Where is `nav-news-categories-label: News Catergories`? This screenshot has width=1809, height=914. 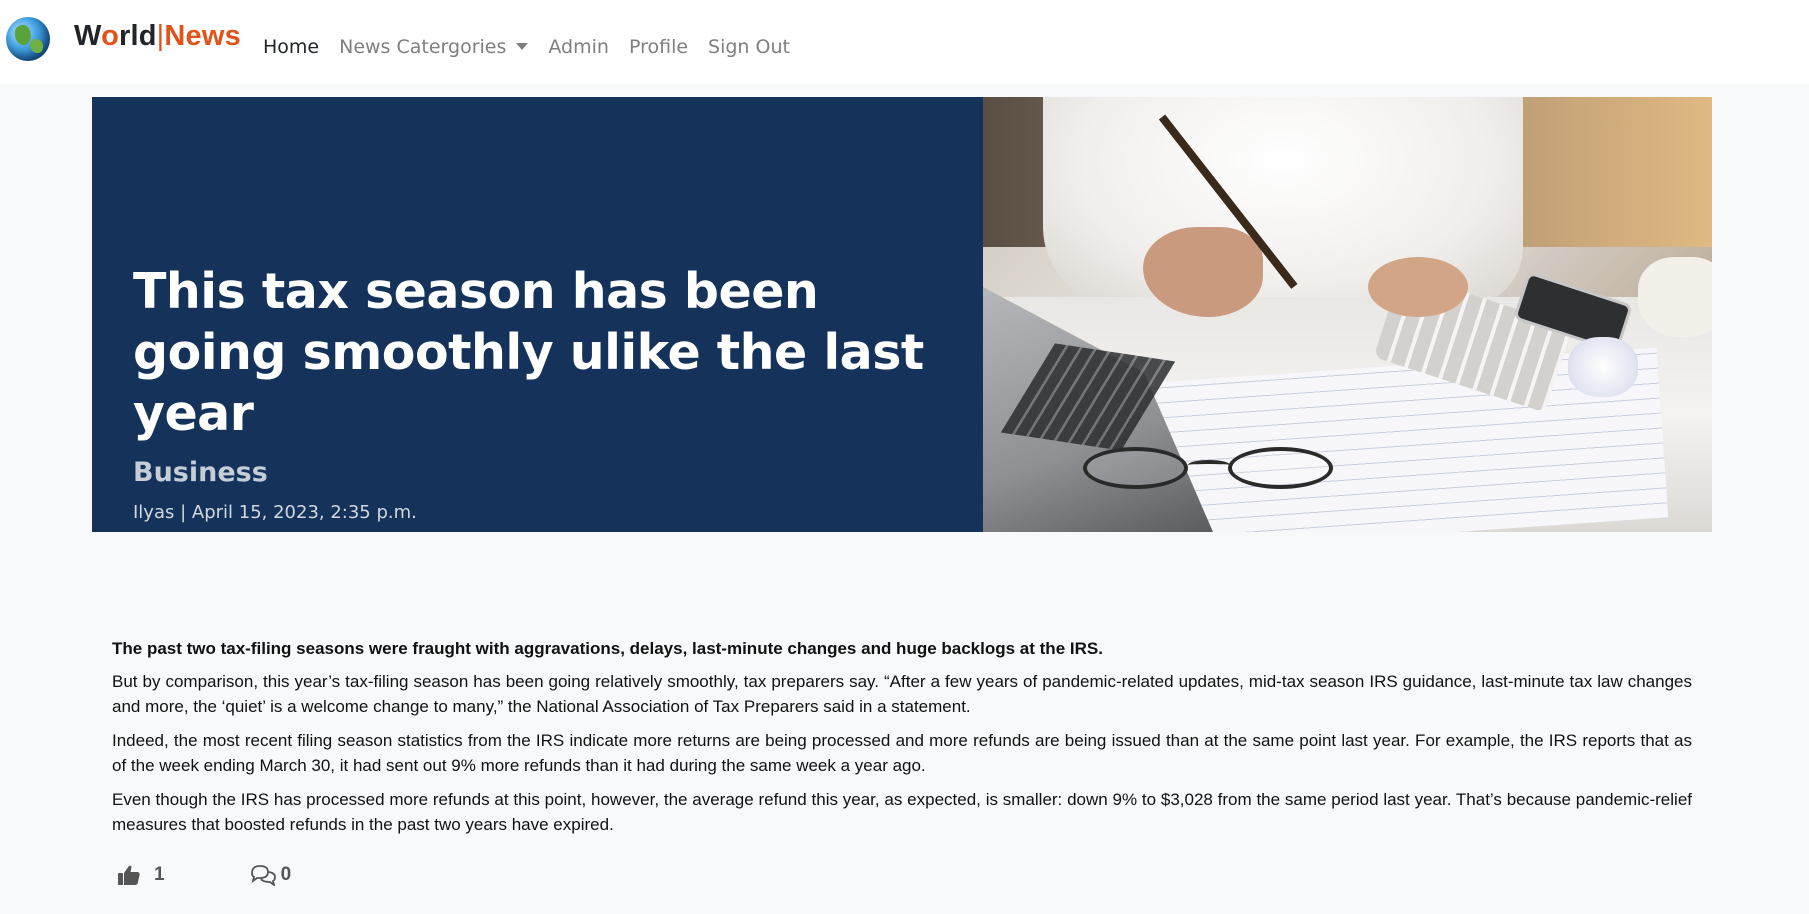
nav-news-categories-label: News Catergories is located at coordinates (423, 47).